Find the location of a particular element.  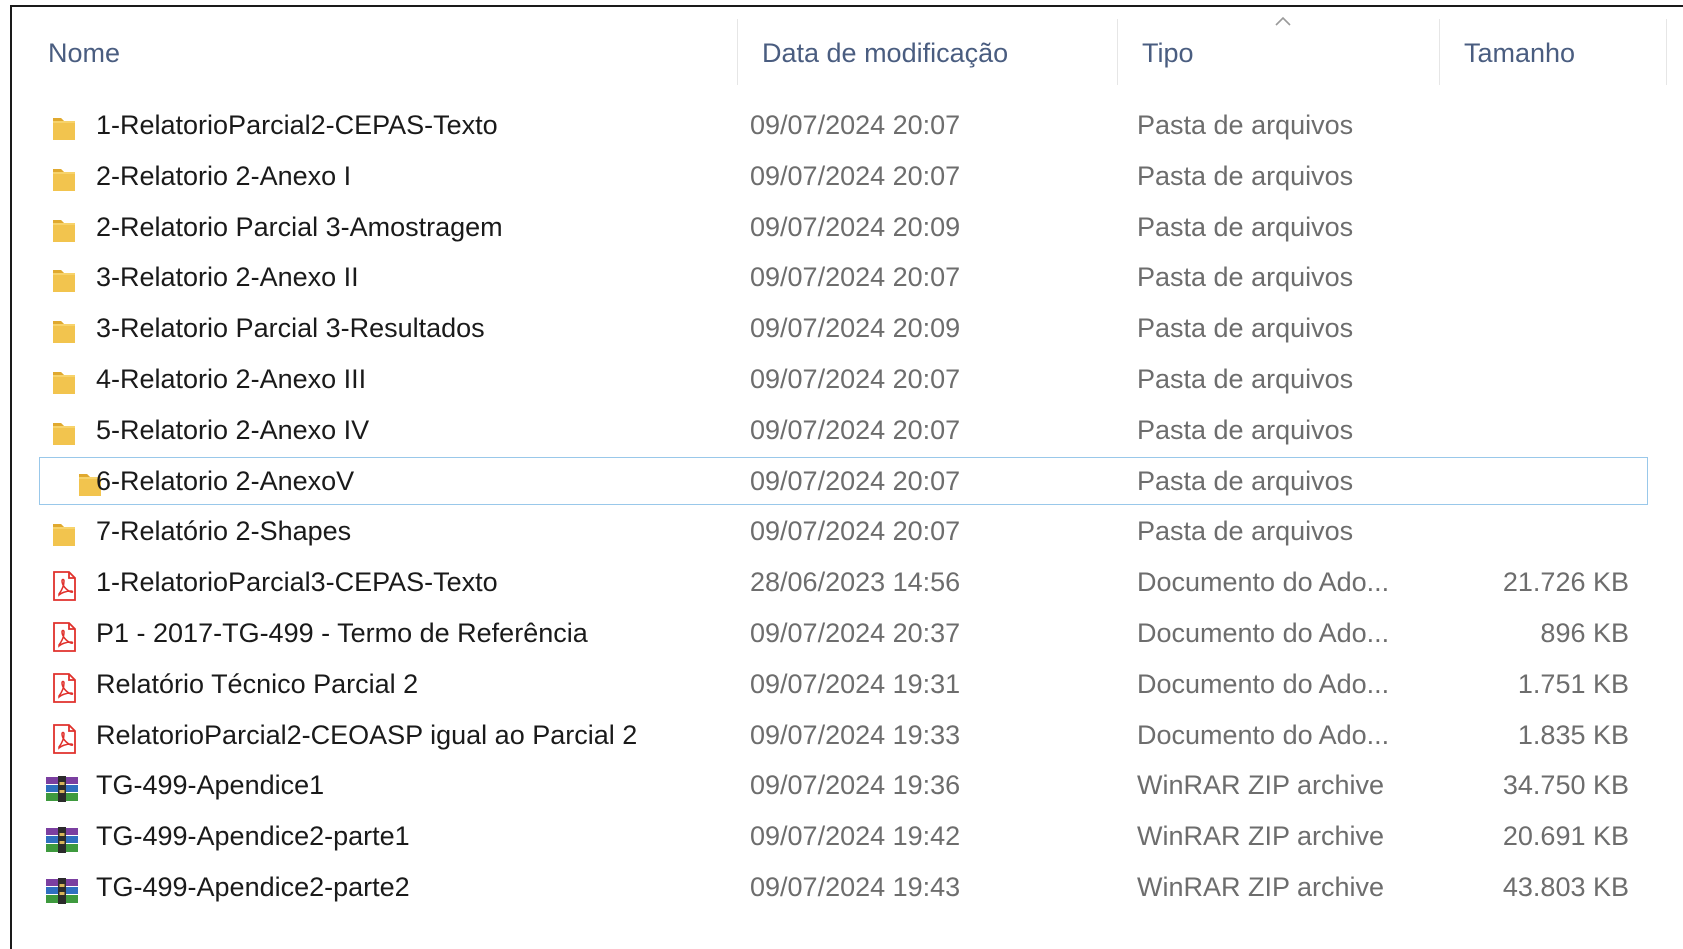

file-date-modified: 09/07/2024 19:43 is located at coordinates (855, 886).